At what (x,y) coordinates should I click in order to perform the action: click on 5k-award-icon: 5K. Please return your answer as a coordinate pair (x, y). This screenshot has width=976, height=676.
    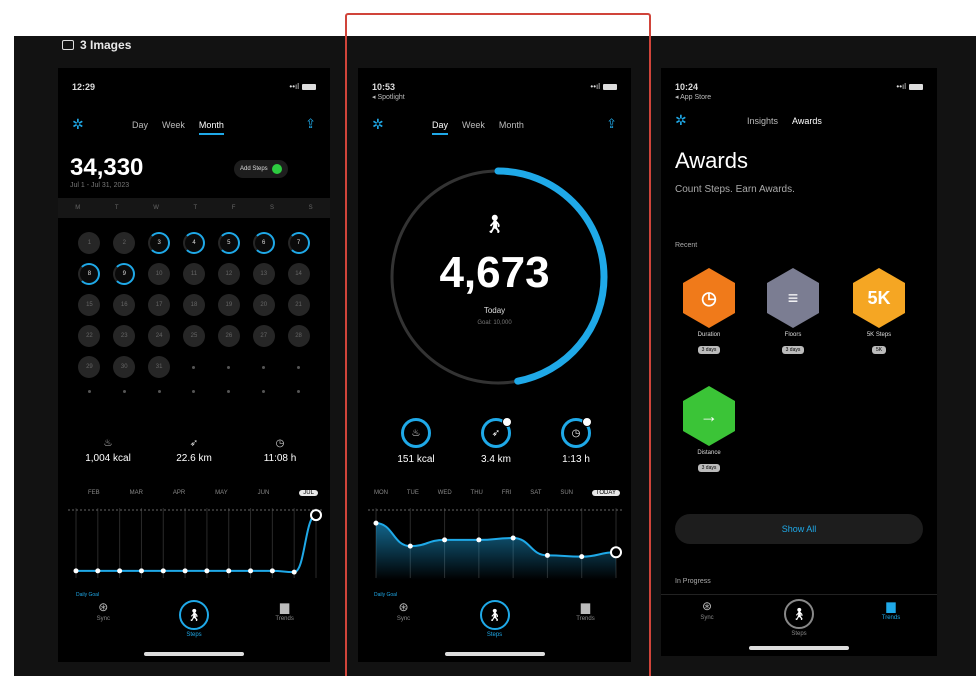
    Looking at the image, I should click on (879, 298).